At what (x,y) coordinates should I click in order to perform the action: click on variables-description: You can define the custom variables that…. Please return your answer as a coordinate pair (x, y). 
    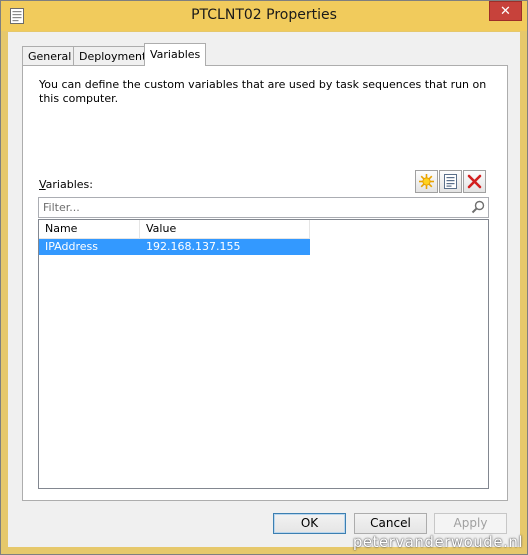
    Looking at the image, I should click on (263, 91).